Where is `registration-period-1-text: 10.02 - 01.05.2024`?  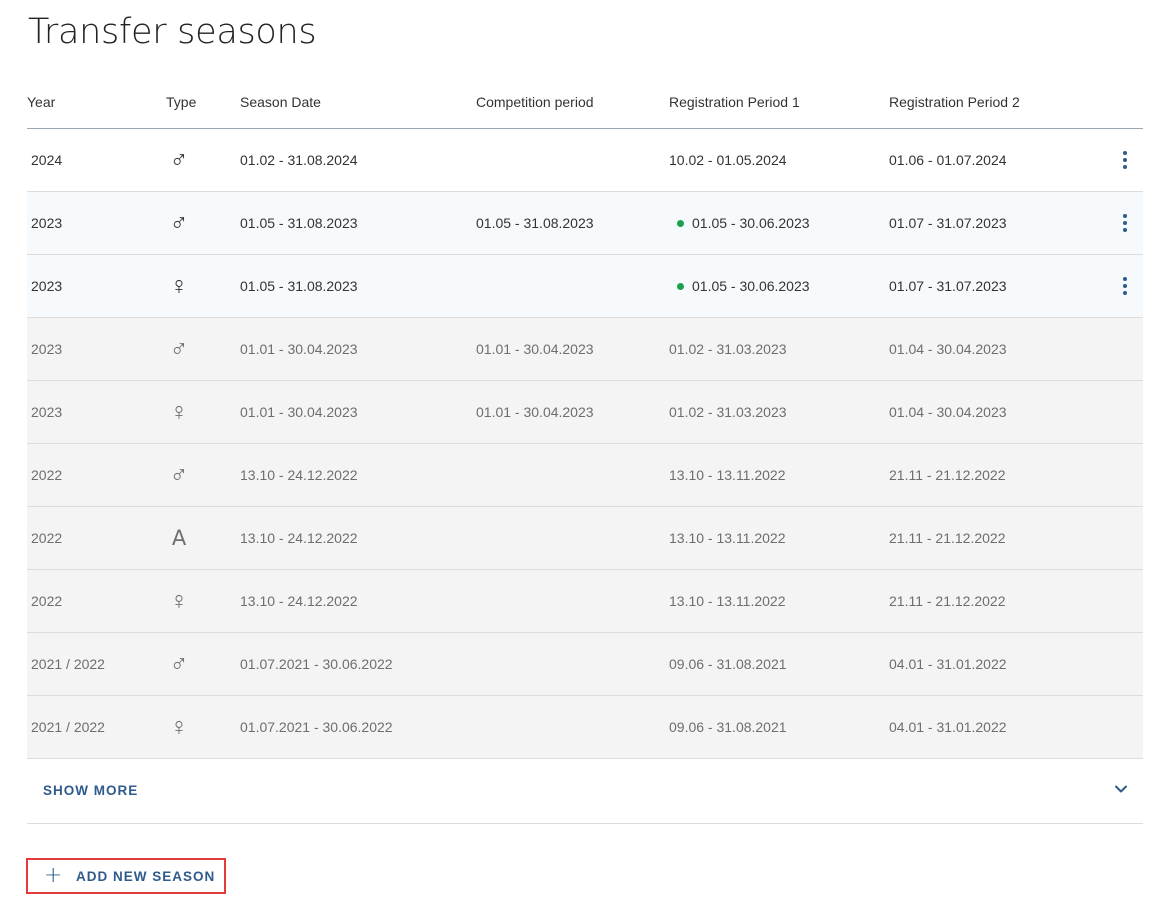 registration-period-1-text: 10.02 - 01.05.2024 is located at coordinates (728, 160).